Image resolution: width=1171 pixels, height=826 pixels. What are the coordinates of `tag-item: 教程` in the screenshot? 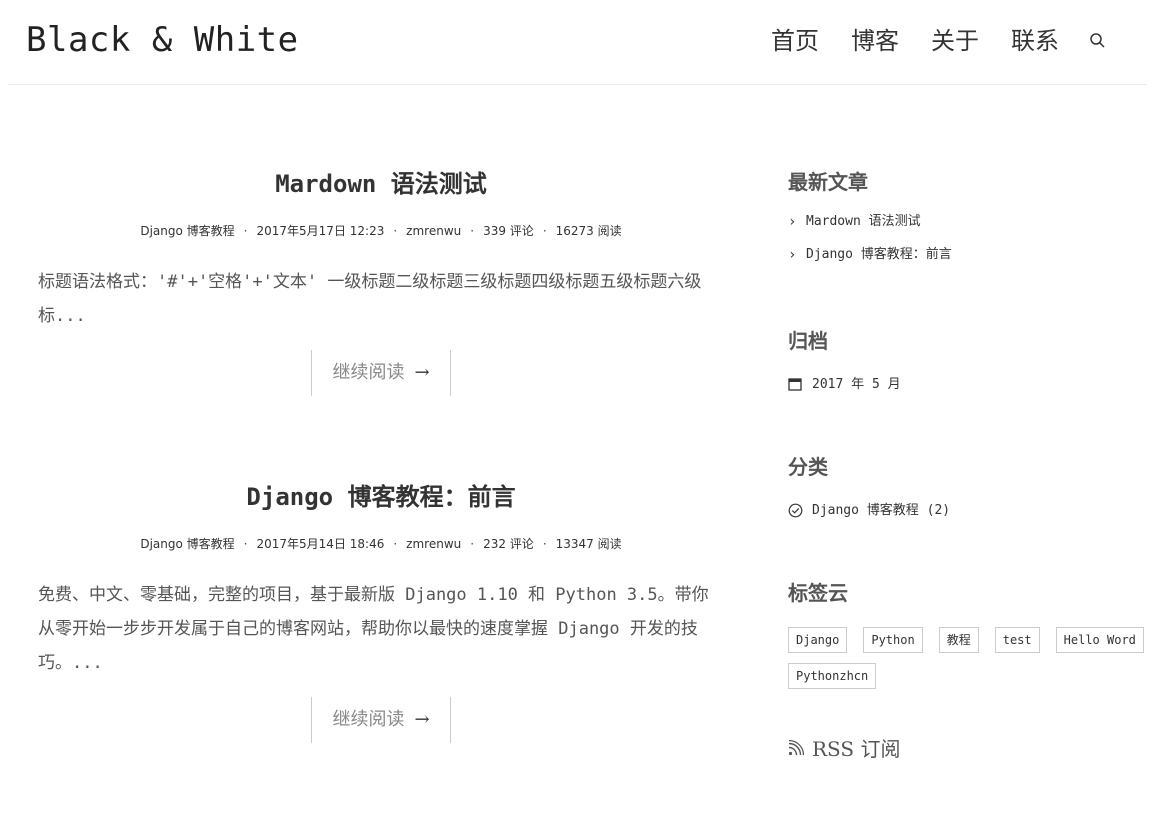 It's located at (958, 640).